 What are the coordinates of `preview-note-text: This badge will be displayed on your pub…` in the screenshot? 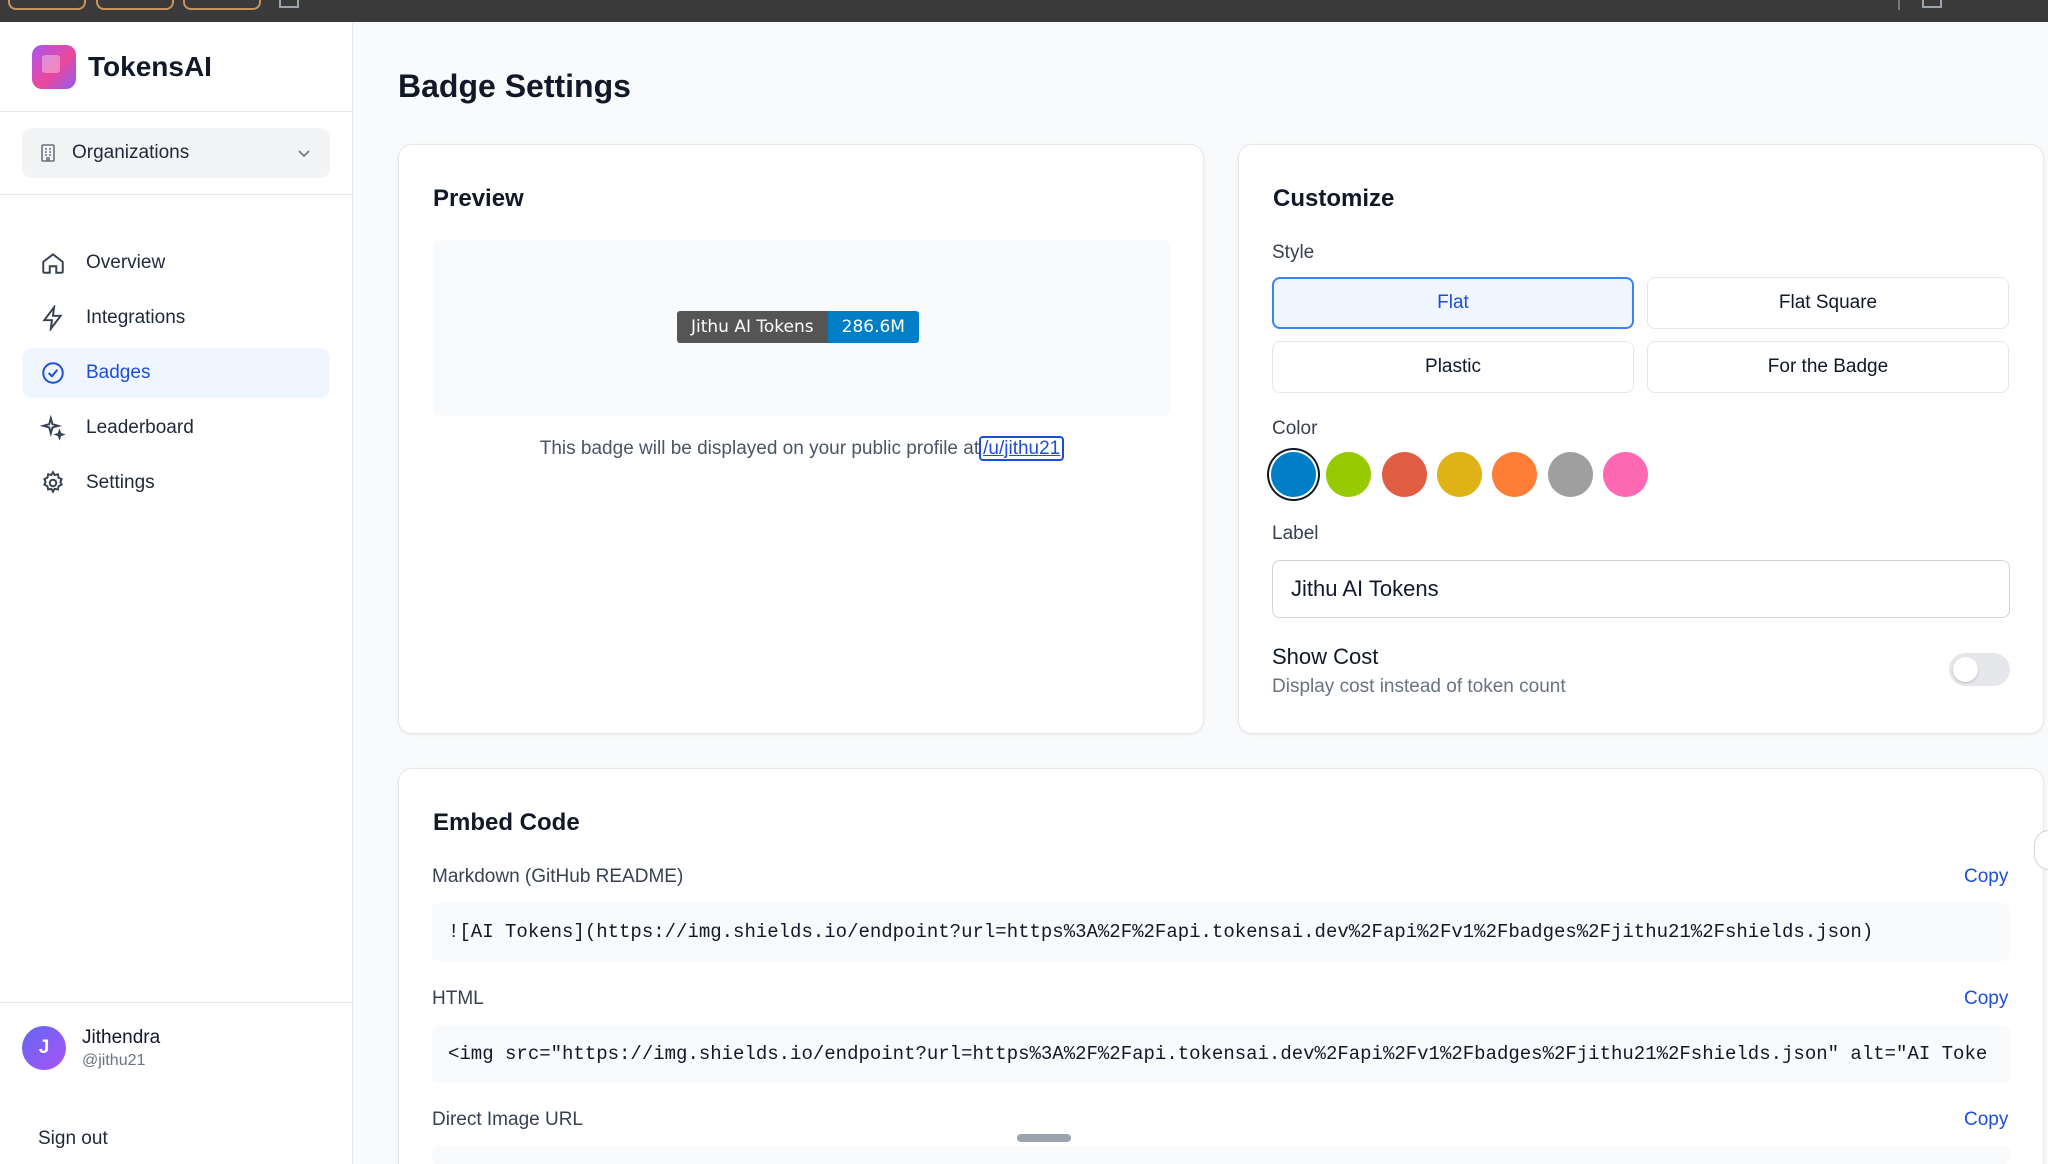 It's located at (759, 448).